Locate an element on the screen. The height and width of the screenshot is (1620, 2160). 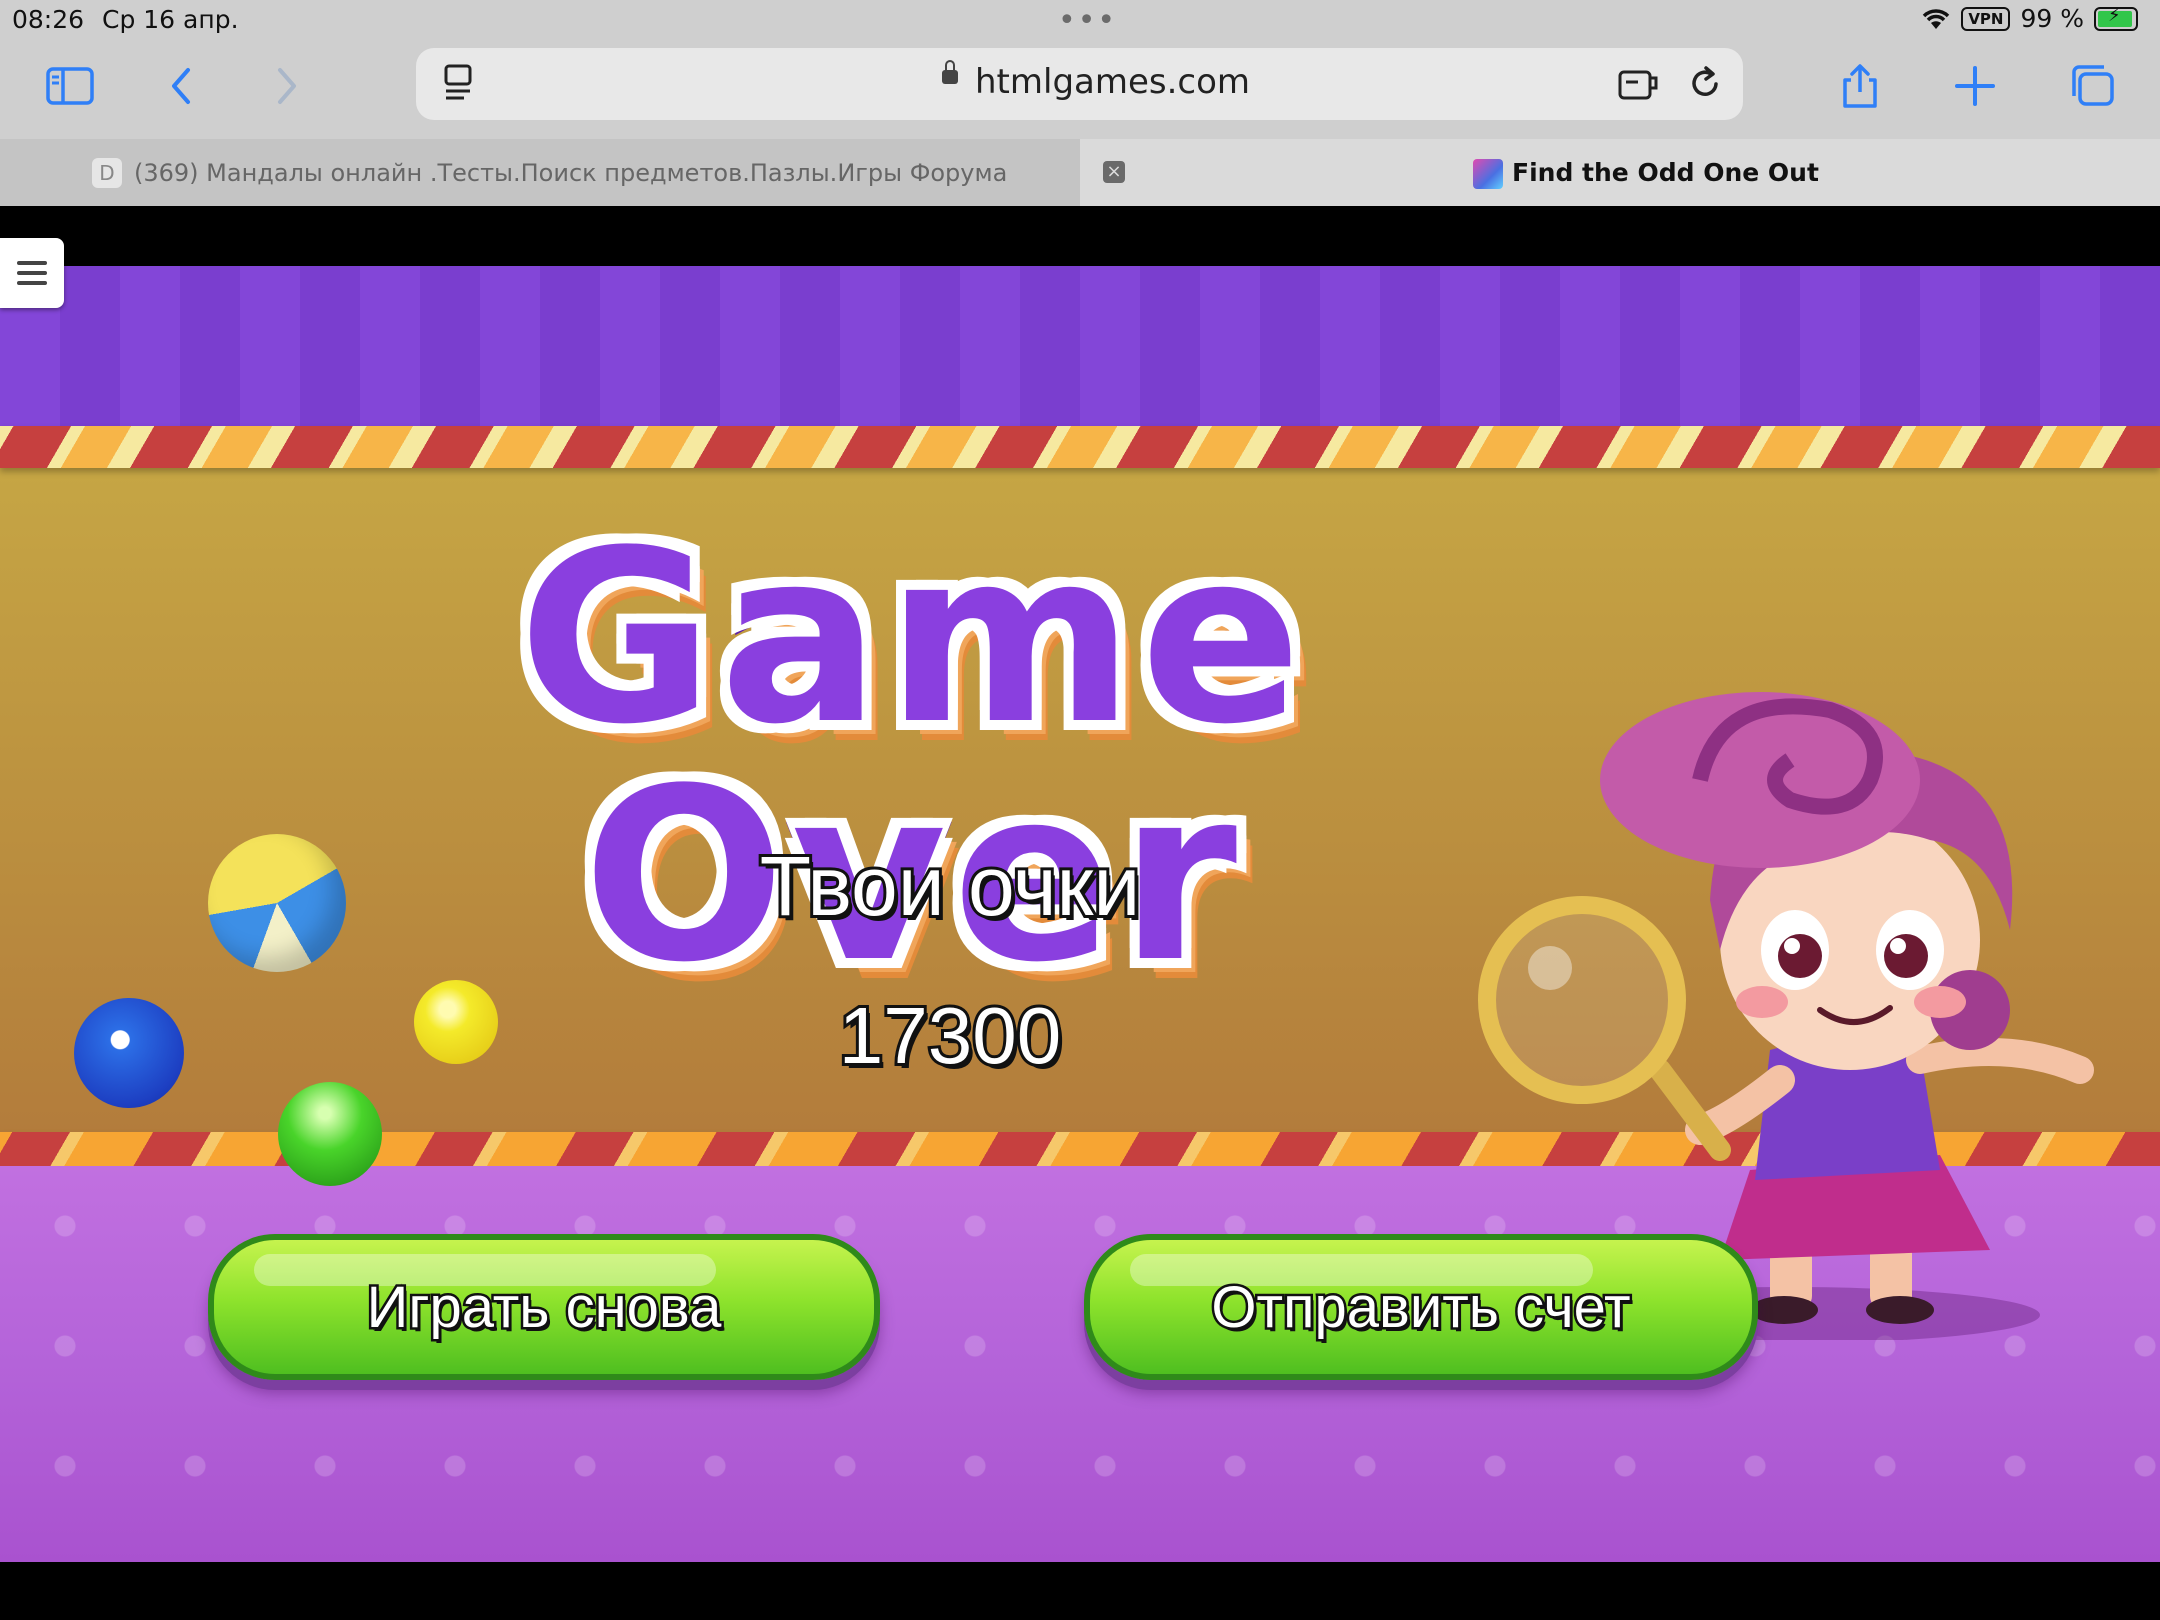
blue-ball-icon is located at coordinates (129, 1053).